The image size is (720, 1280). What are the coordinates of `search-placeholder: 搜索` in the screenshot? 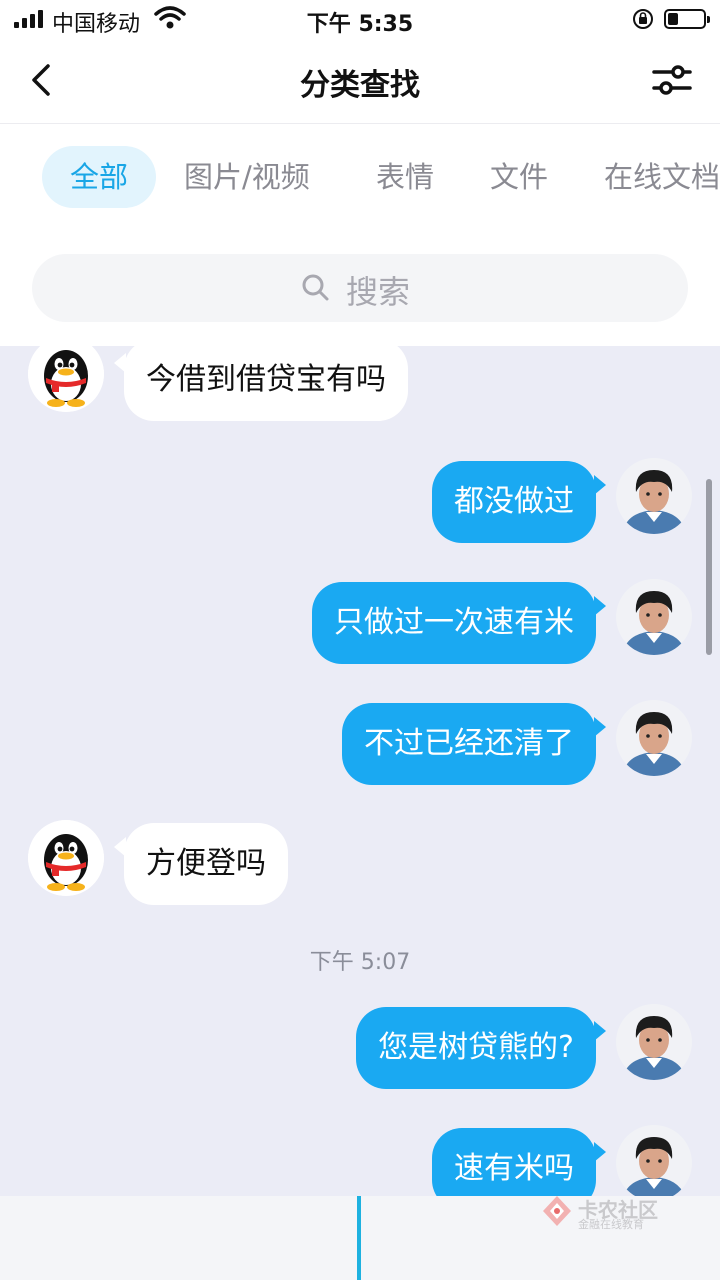 It's located at (378, 292).